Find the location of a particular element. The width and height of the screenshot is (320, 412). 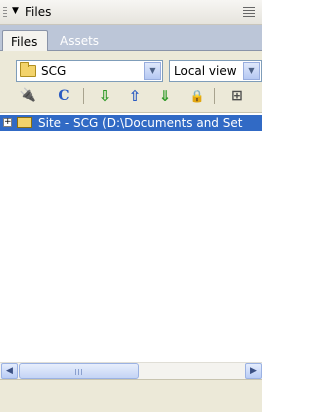

files-panel-header: ▼ Files is located at coordinates (131, 12).